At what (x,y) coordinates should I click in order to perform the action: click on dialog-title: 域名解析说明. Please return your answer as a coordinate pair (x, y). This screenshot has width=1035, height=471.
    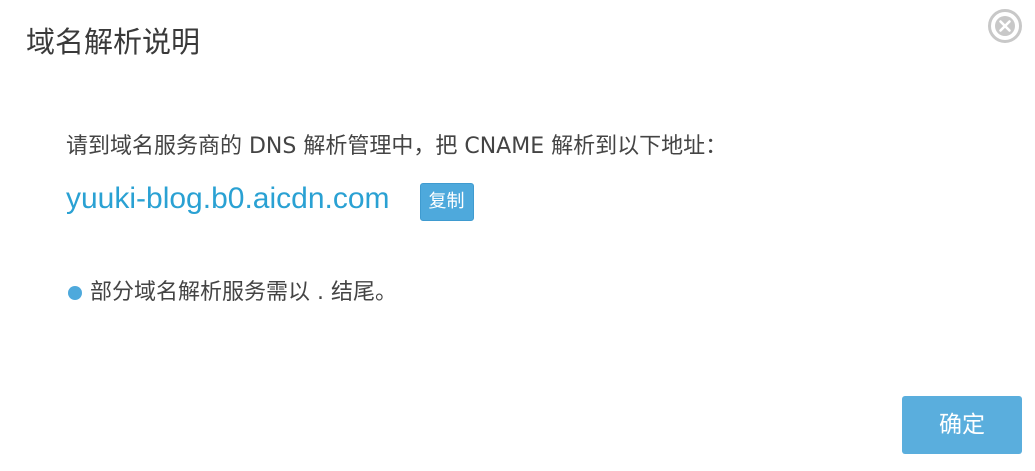
    Looking at the image, I should click on (113, 42).